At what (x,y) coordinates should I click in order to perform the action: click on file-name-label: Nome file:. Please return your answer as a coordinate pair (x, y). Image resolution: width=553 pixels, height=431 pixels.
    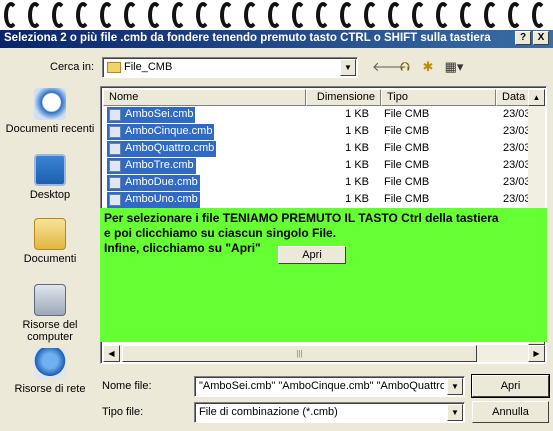
    Looking at the image, I should click on (127, 386).